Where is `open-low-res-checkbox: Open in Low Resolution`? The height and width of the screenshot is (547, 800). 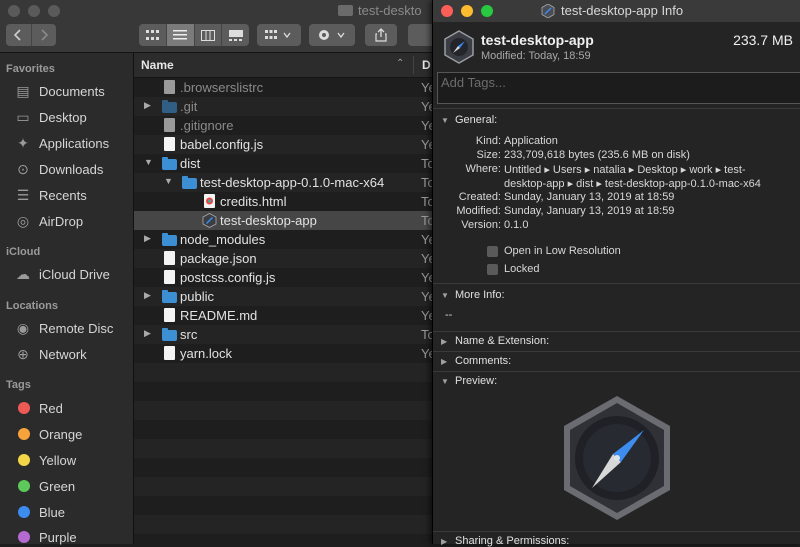 open-low-res-checkbox: Open in Low Resolution is located at coordinates (554, 251).